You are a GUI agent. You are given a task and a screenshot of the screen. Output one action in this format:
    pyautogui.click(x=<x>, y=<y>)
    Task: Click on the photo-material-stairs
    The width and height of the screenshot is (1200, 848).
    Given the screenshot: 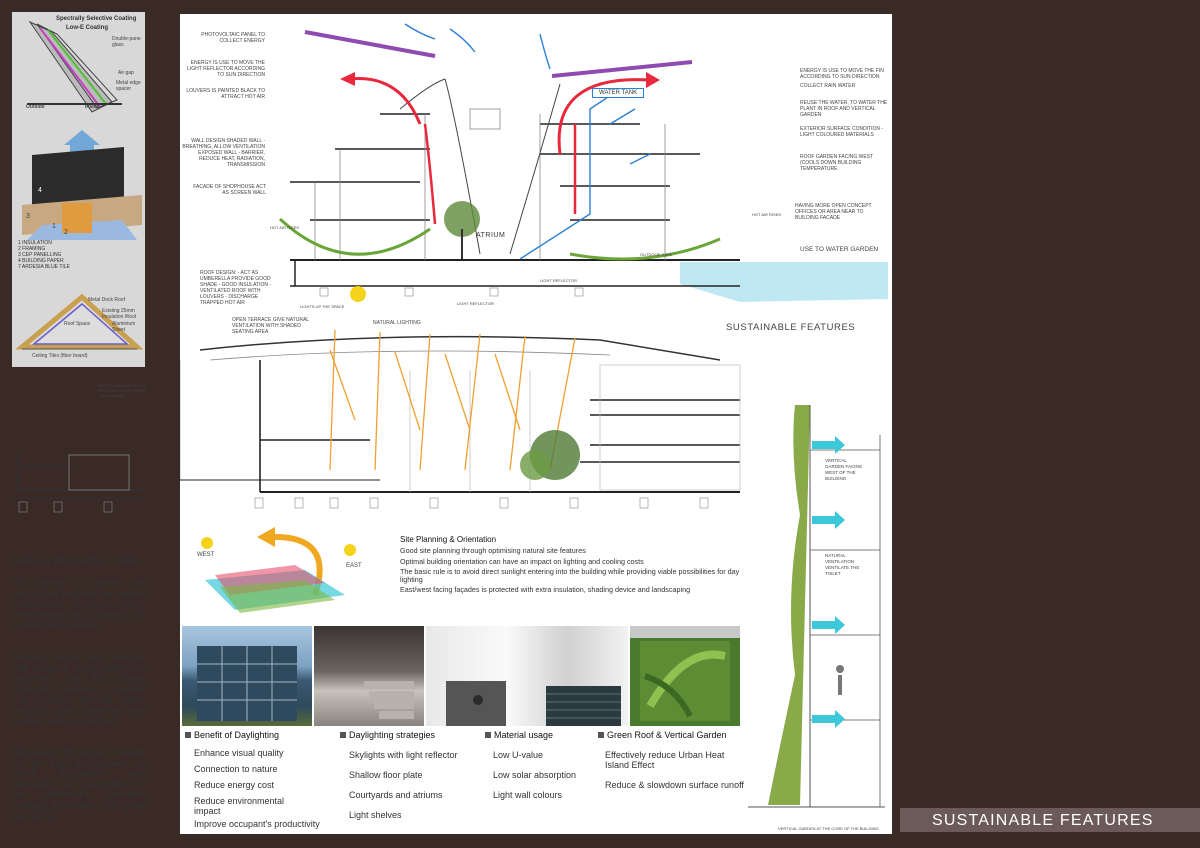 What is the action you would take?
    pyautogui.click(x=527, y=676)
    